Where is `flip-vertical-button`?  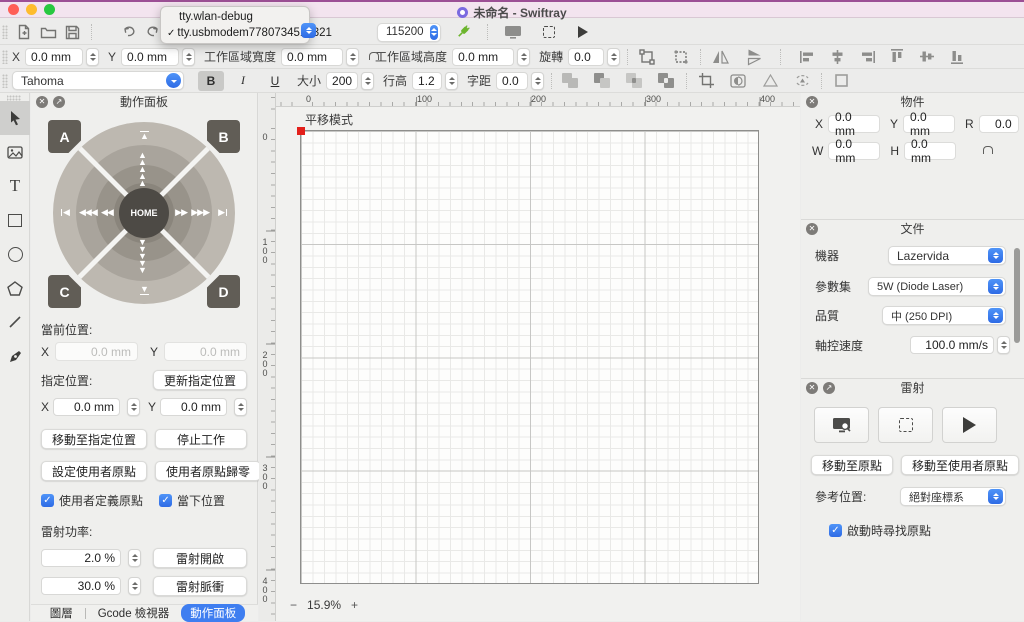
flip-vertical-button is located at coordinates (754, 57).